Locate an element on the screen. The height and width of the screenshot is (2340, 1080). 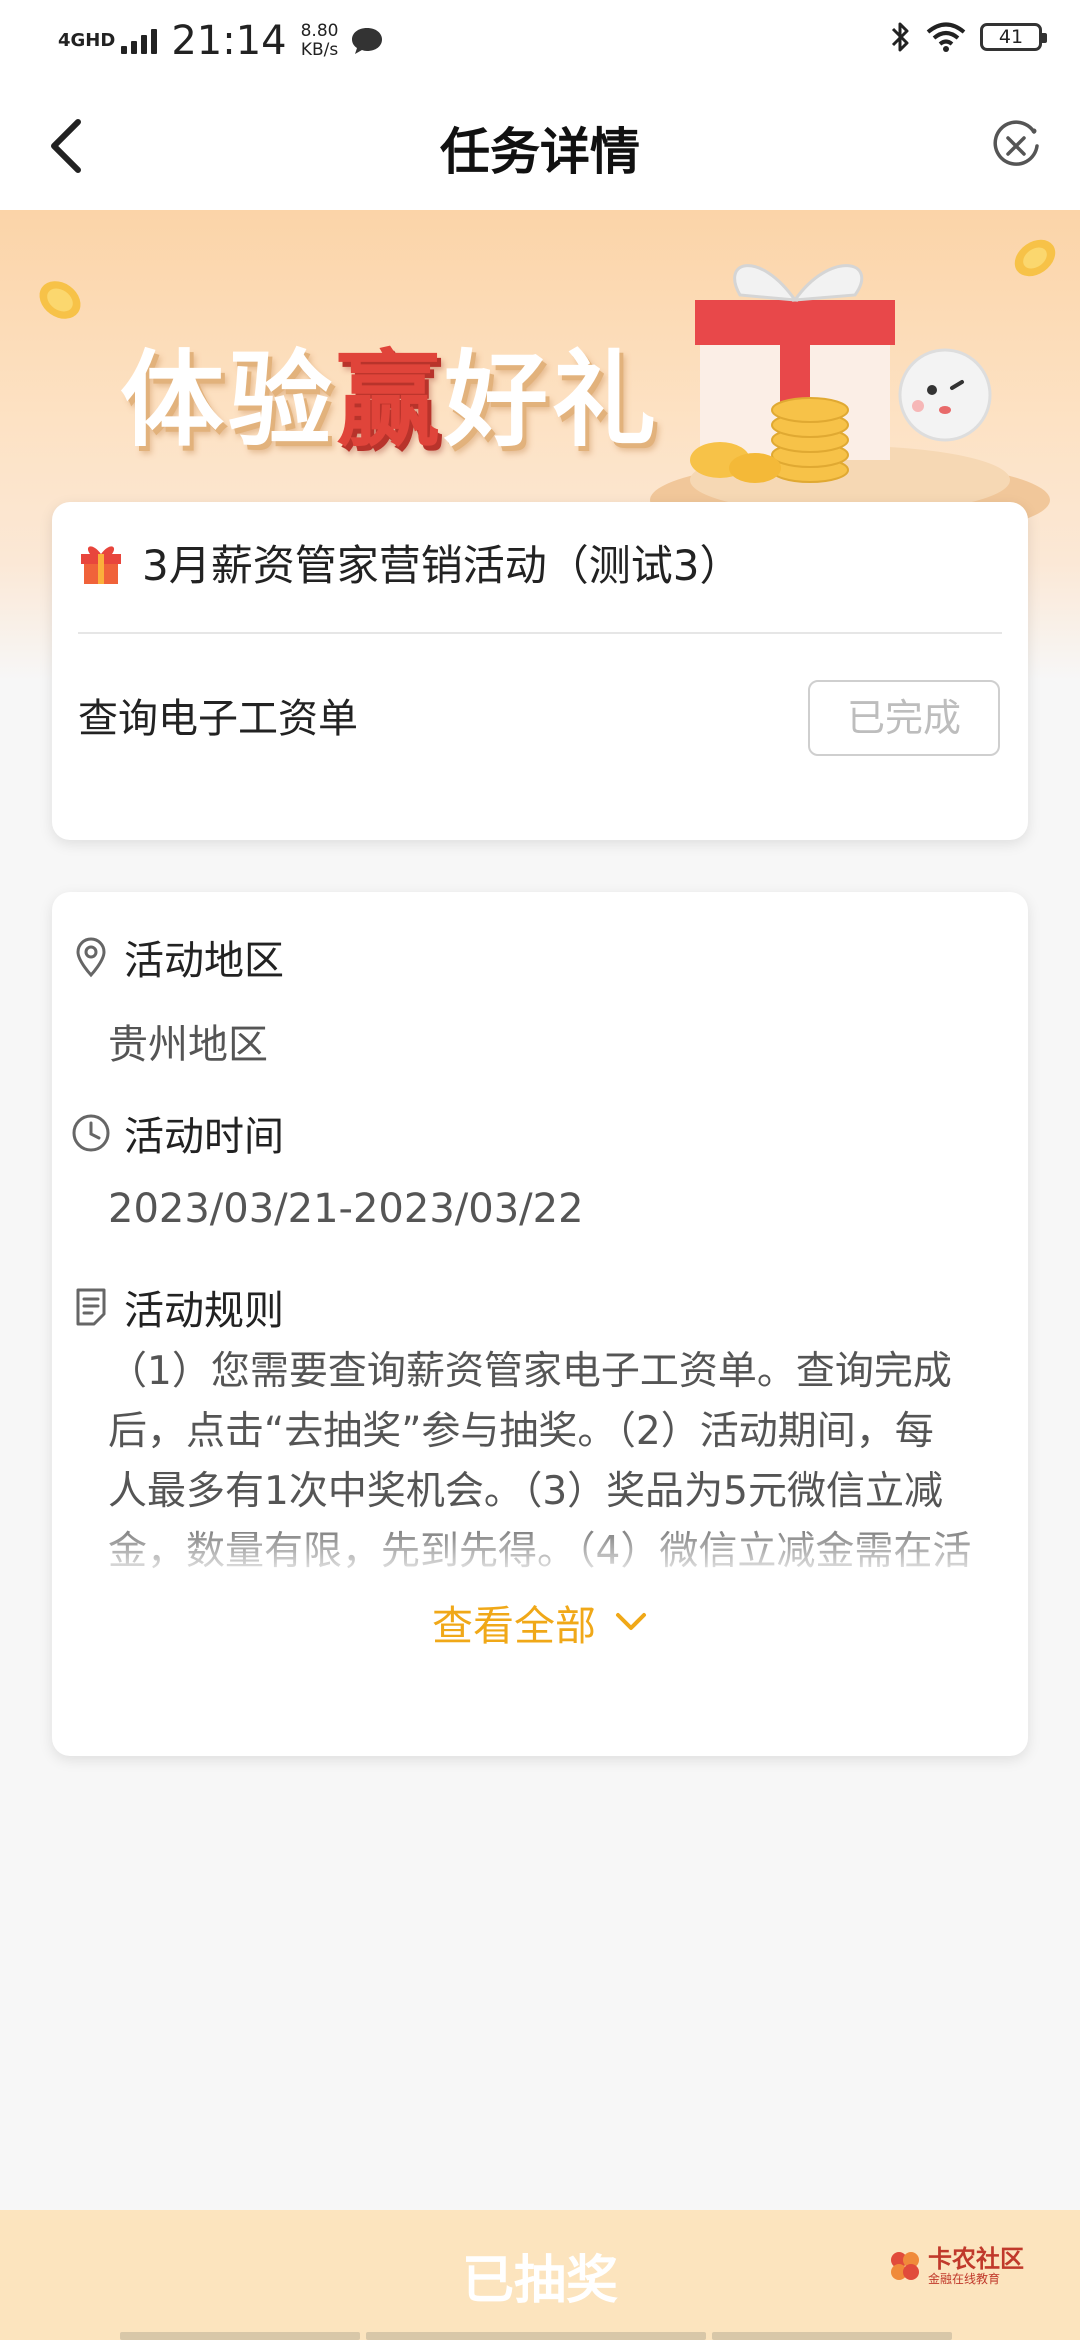
signal-icon is located at coordinates (139, 41).